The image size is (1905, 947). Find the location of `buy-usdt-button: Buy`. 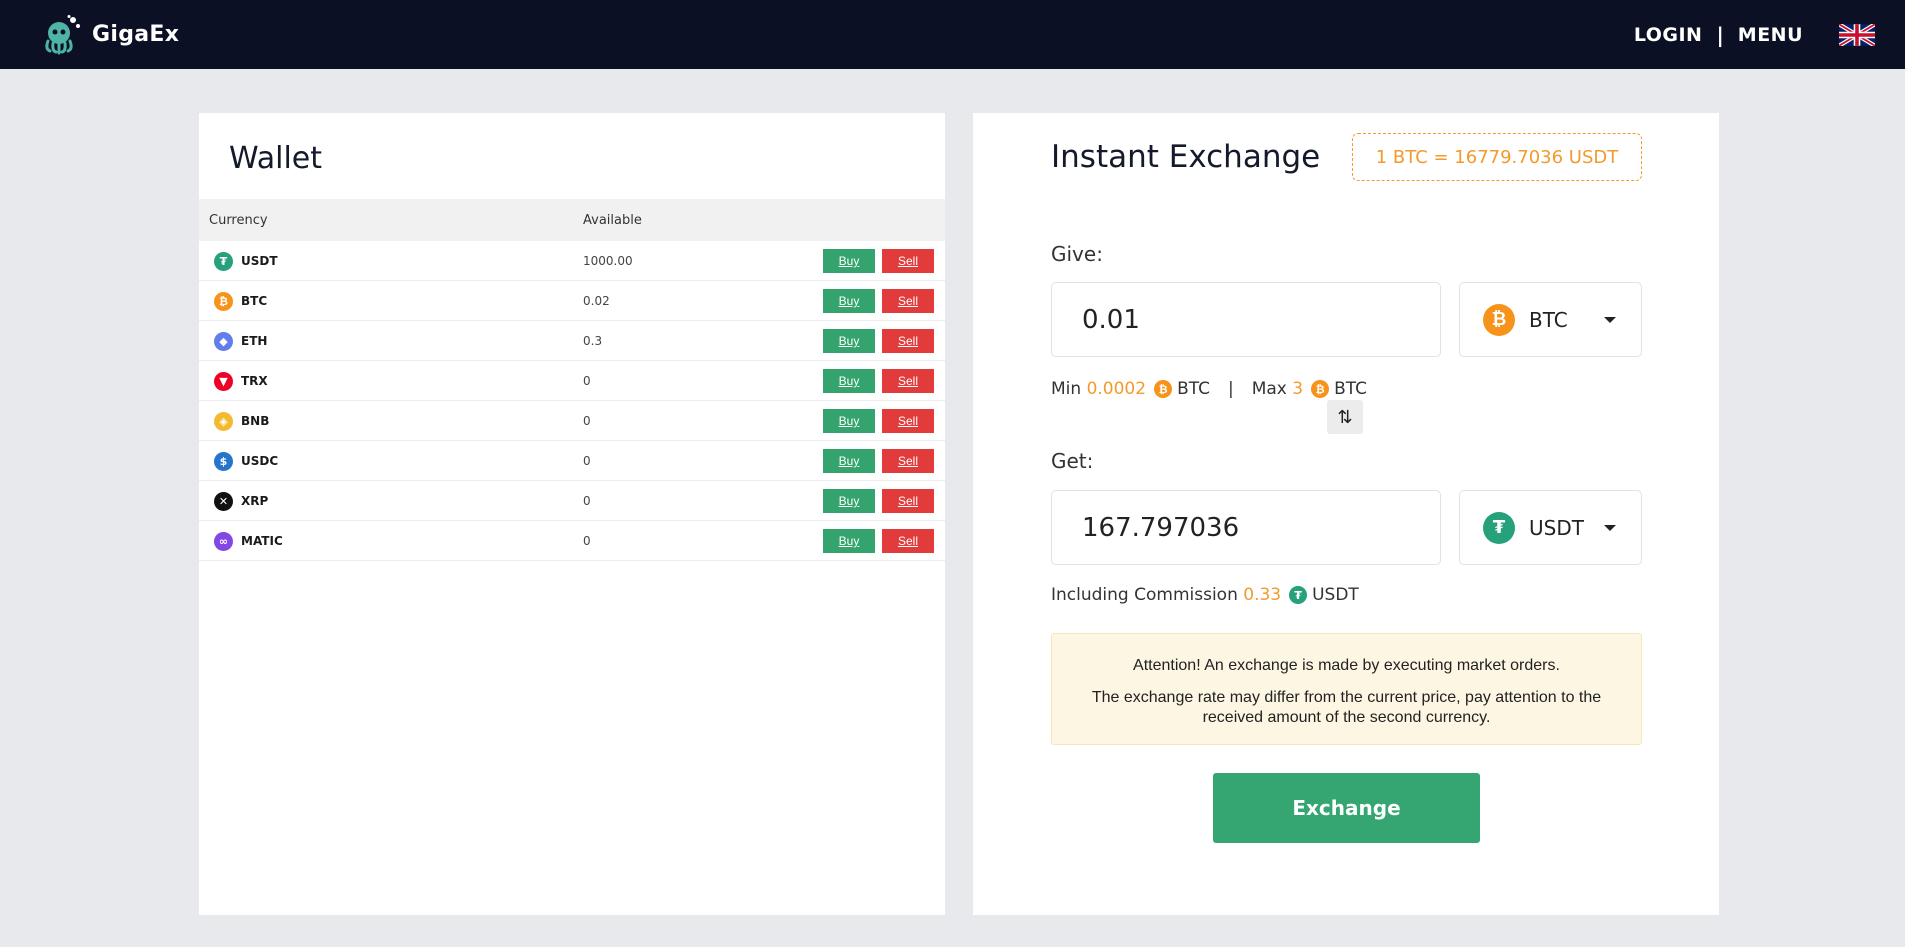

buy-usdt-button: Buy is located at coordinates (849, 261).